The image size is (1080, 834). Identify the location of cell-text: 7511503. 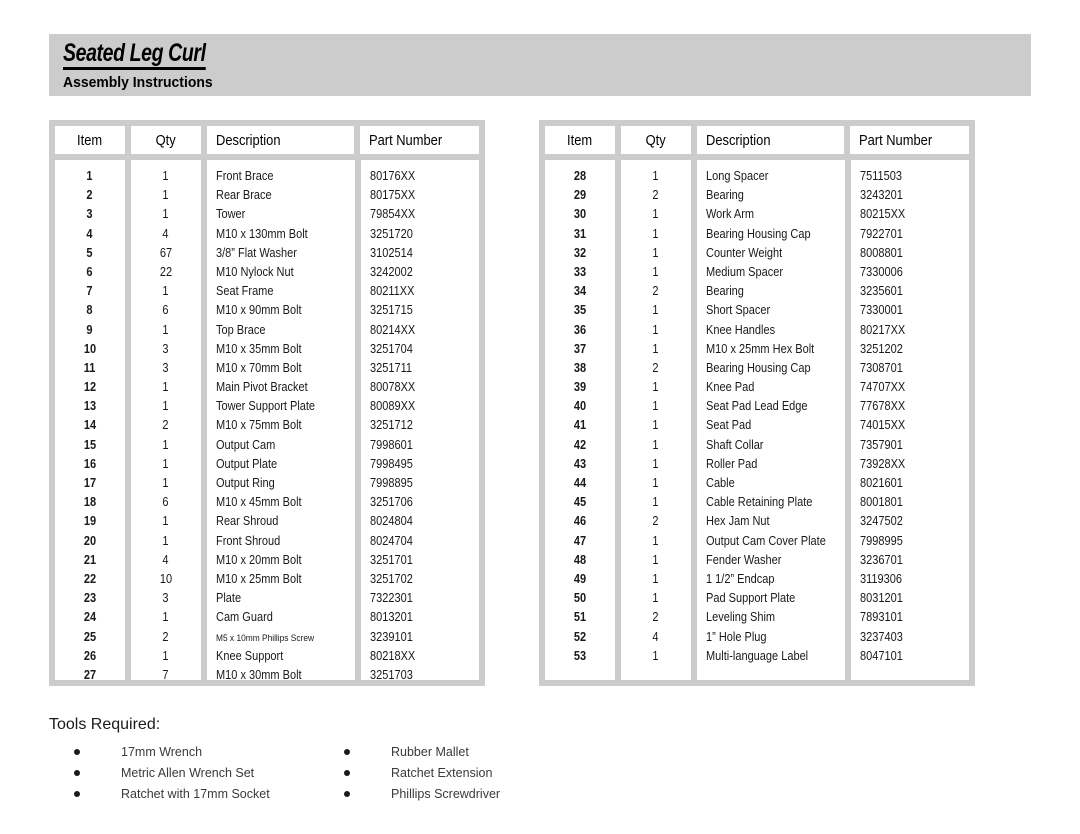
(880, 176).